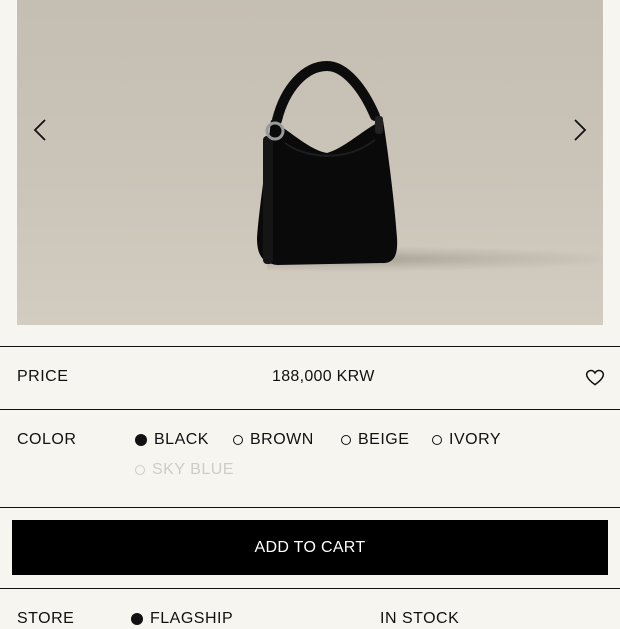 The width and height of the screenshot is (620, 629). I want to click on cart-row: ADD TO CART, so click(310, 547).